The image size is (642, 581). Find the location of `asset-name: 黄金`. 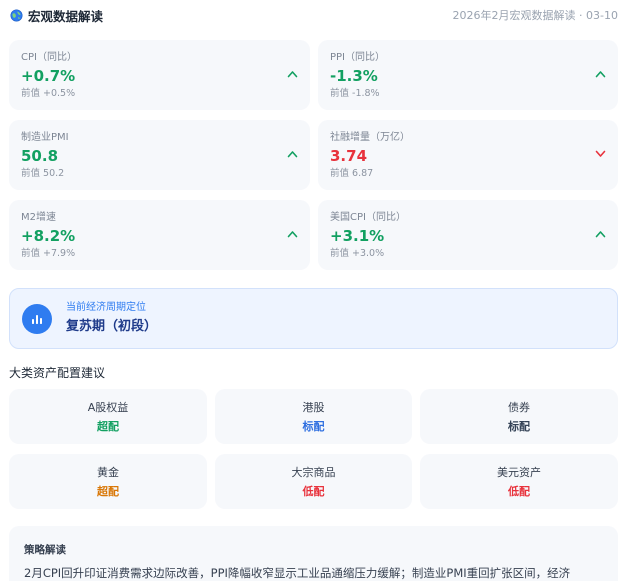

asset-name: 黄金 is located at coordinates (108, 472).